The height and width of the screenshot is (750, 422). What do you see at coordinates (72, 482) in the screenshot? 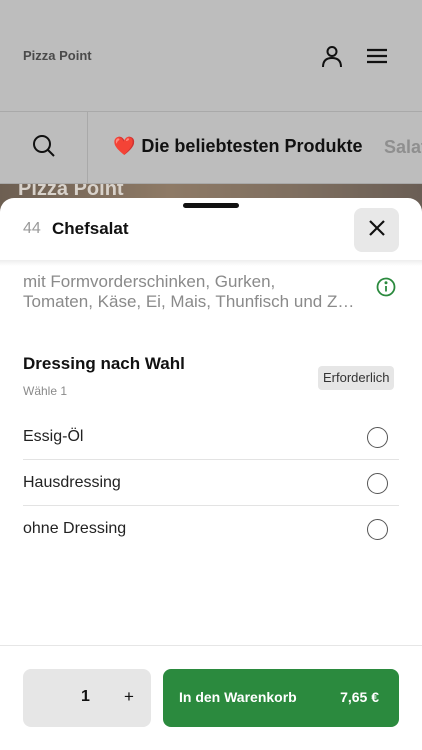
I see `option-label: Hausdressing` at bounding box center [72, 482].